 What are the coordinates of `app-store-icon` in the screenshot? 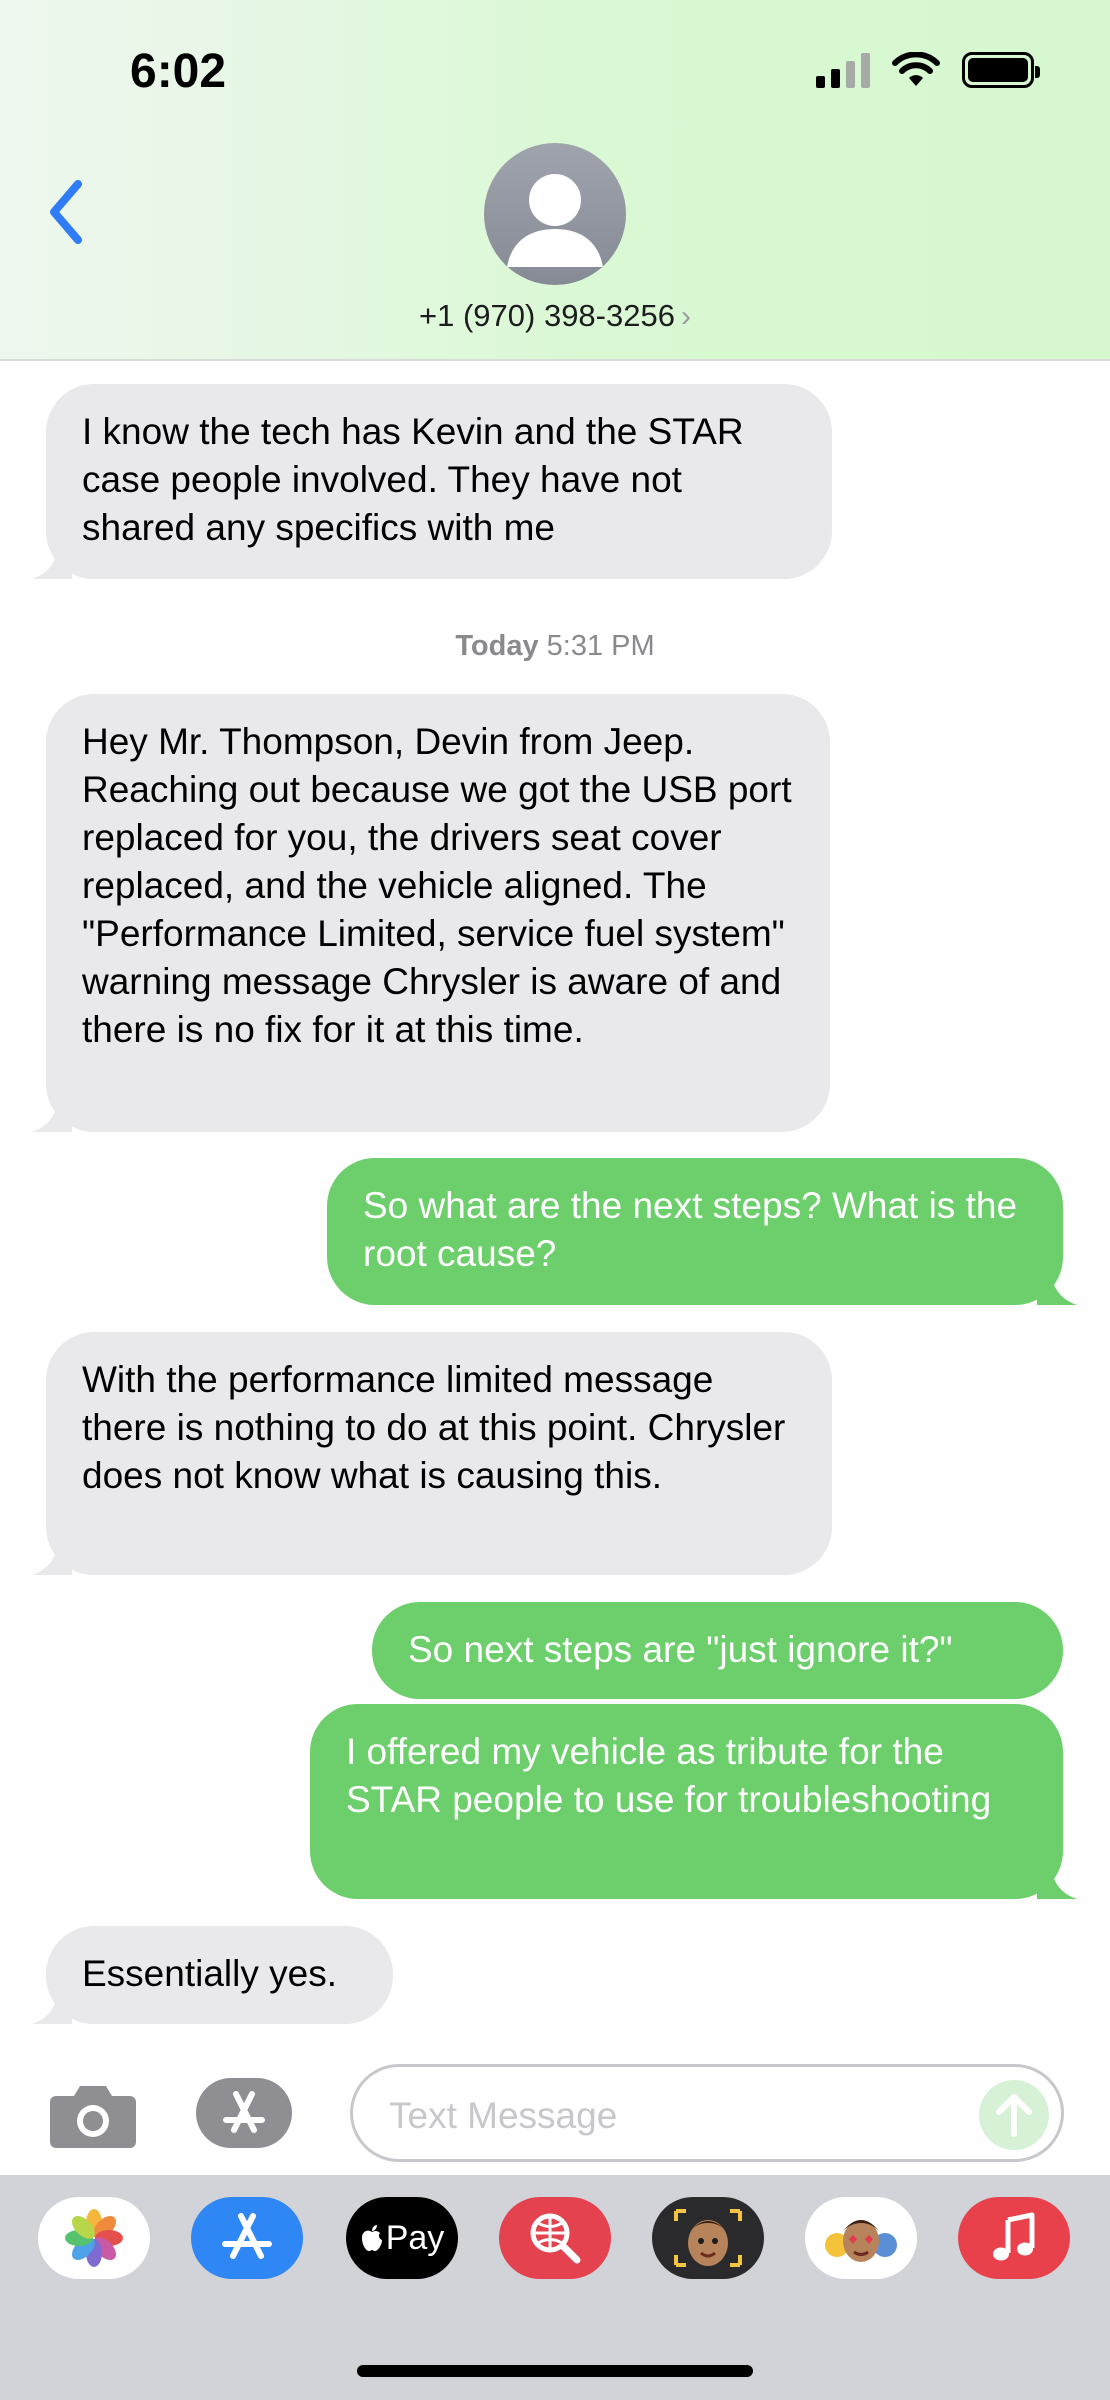 It's located at (247, 2238).